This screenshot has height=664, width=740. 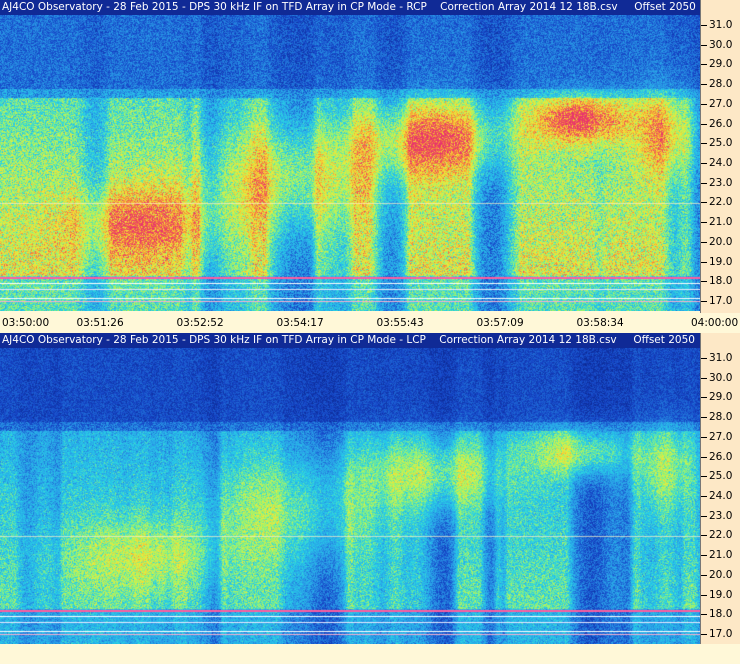 I want to click on x-tick-label: 03:58:34, so click(x=600, y=323).